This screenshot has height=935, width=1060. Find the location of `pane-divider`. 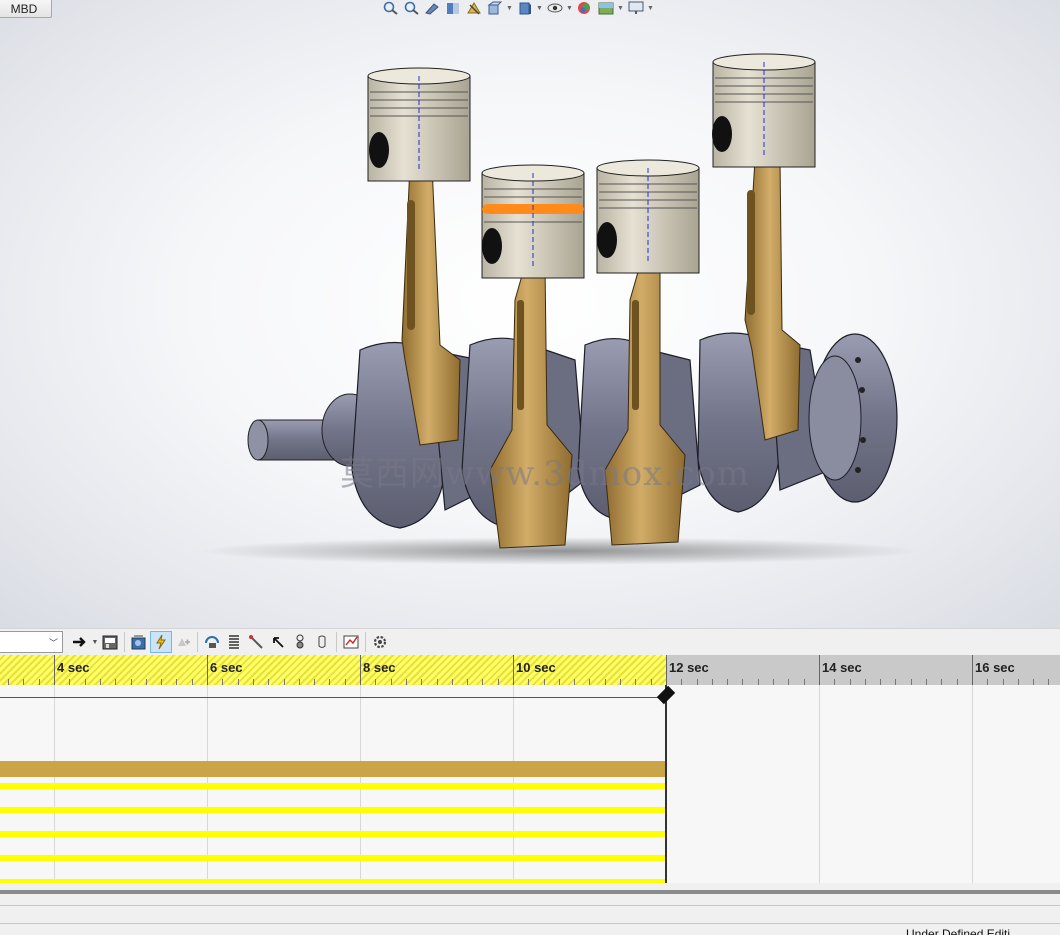

pane-divider is located at coordinates (530, 905).